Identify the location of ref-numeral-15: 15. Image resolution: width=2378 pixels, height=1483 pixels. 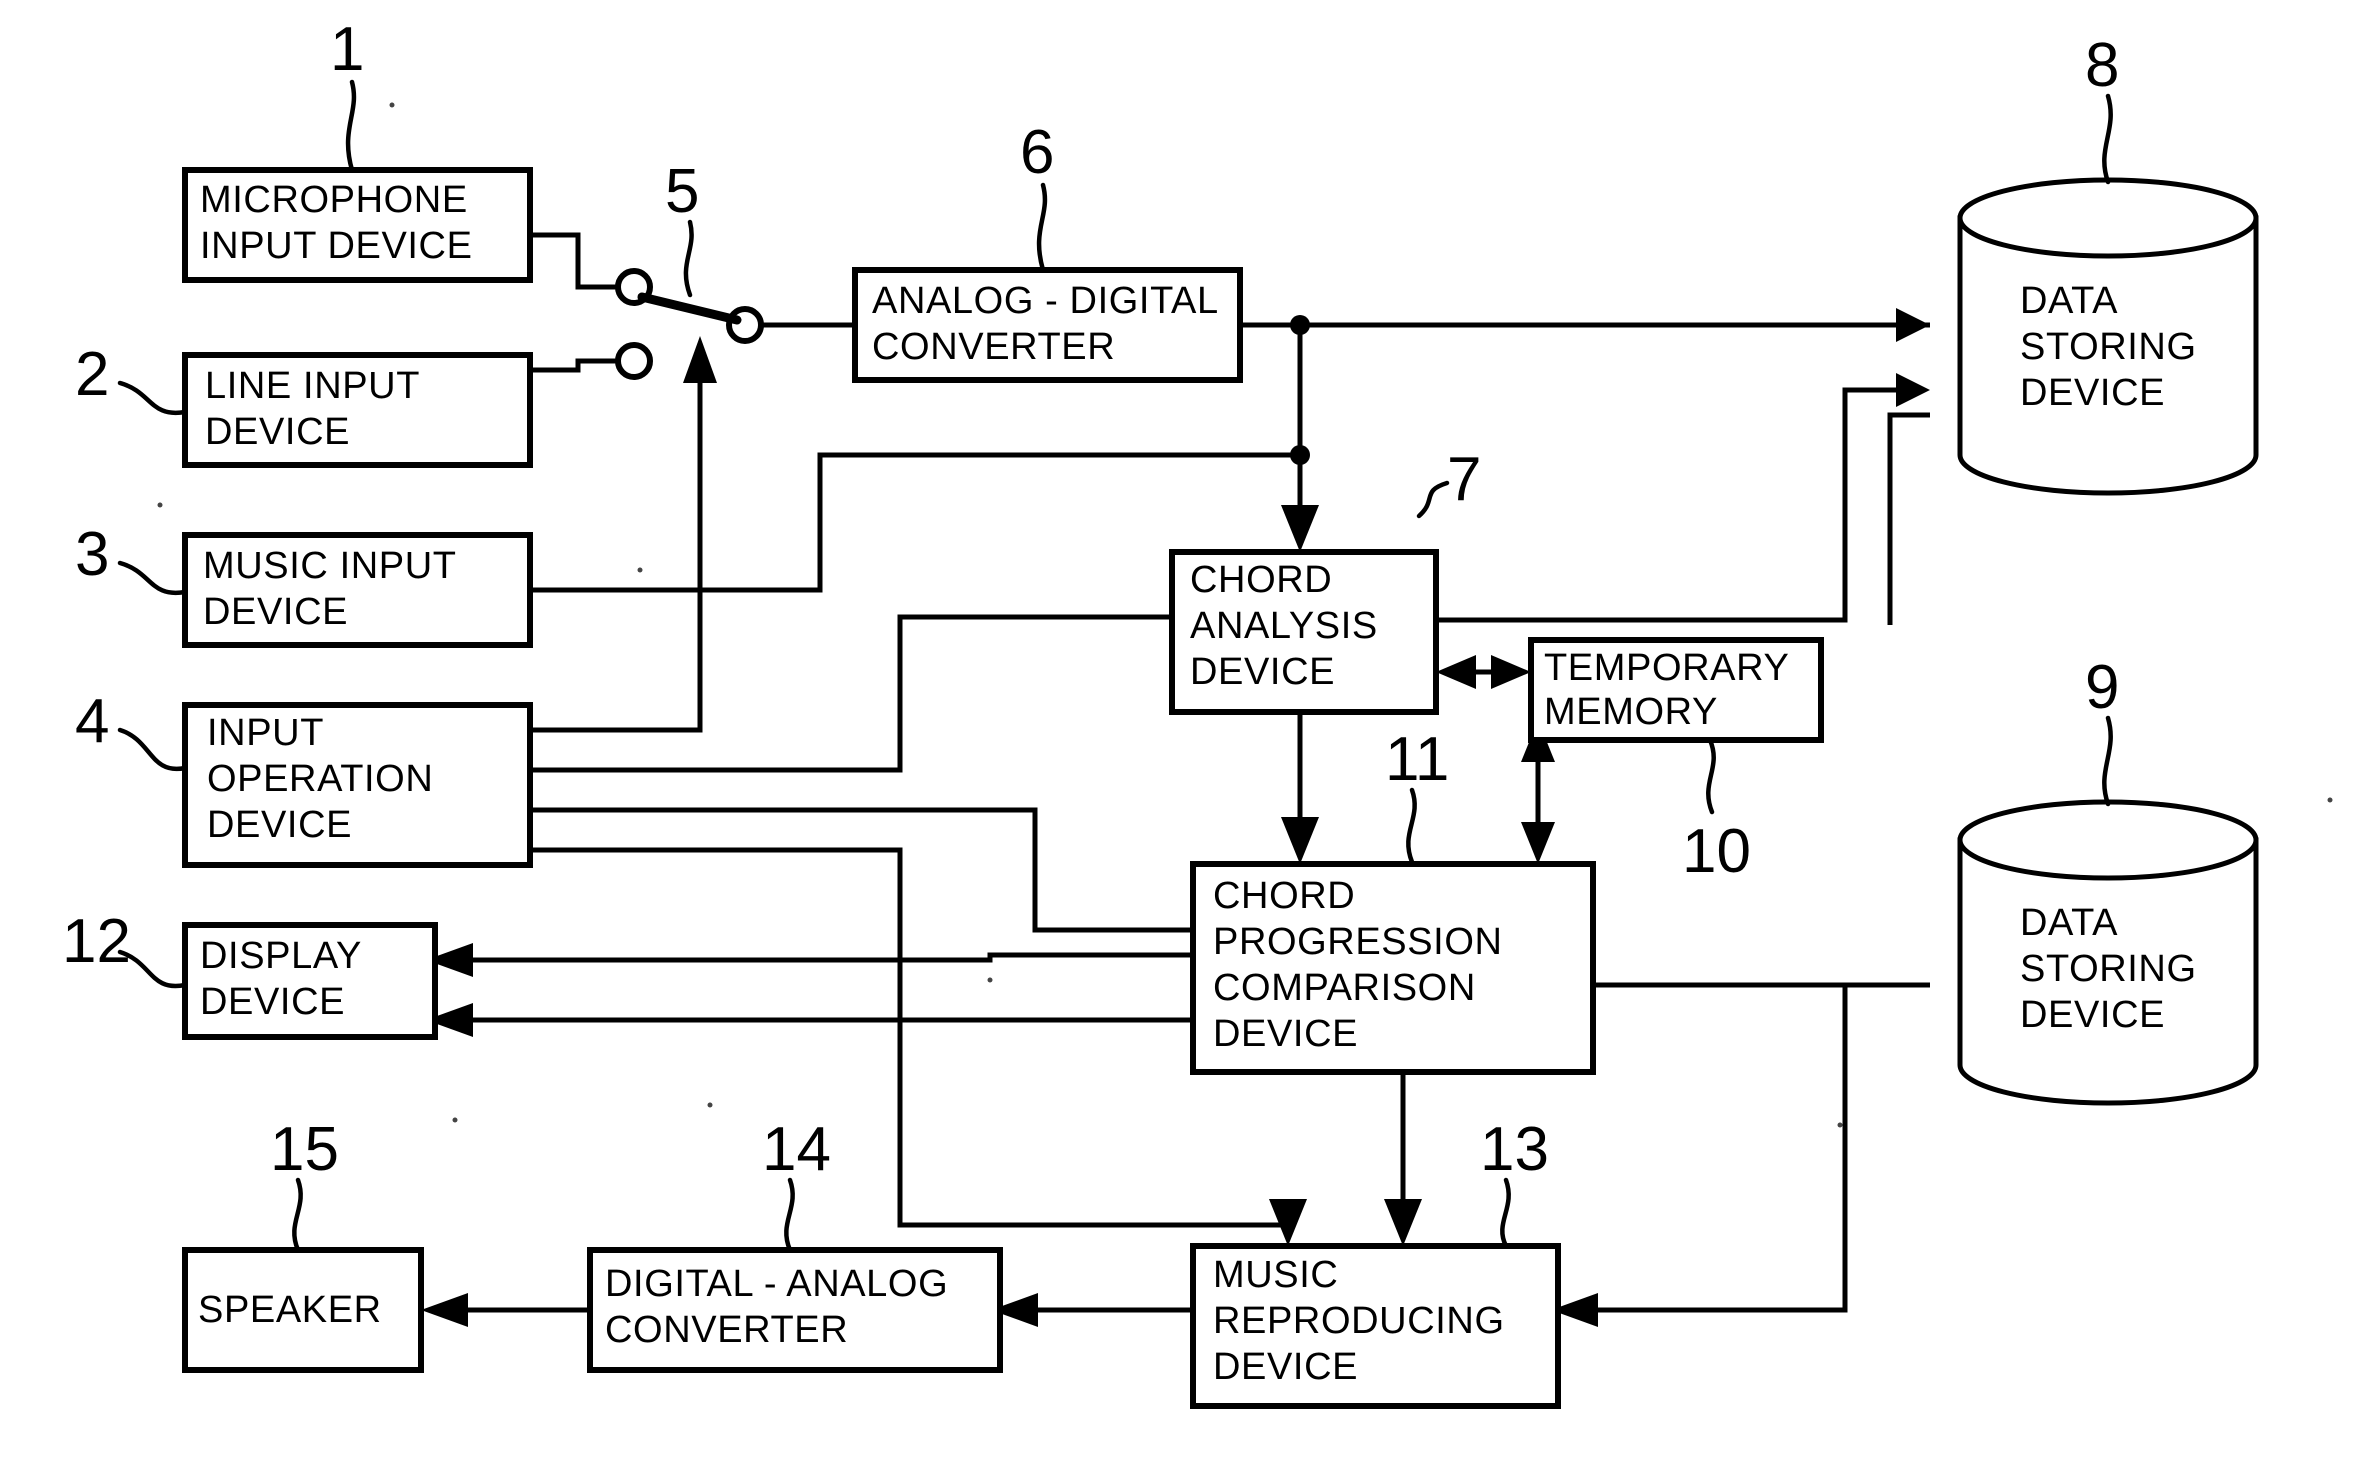
(304, 1149).